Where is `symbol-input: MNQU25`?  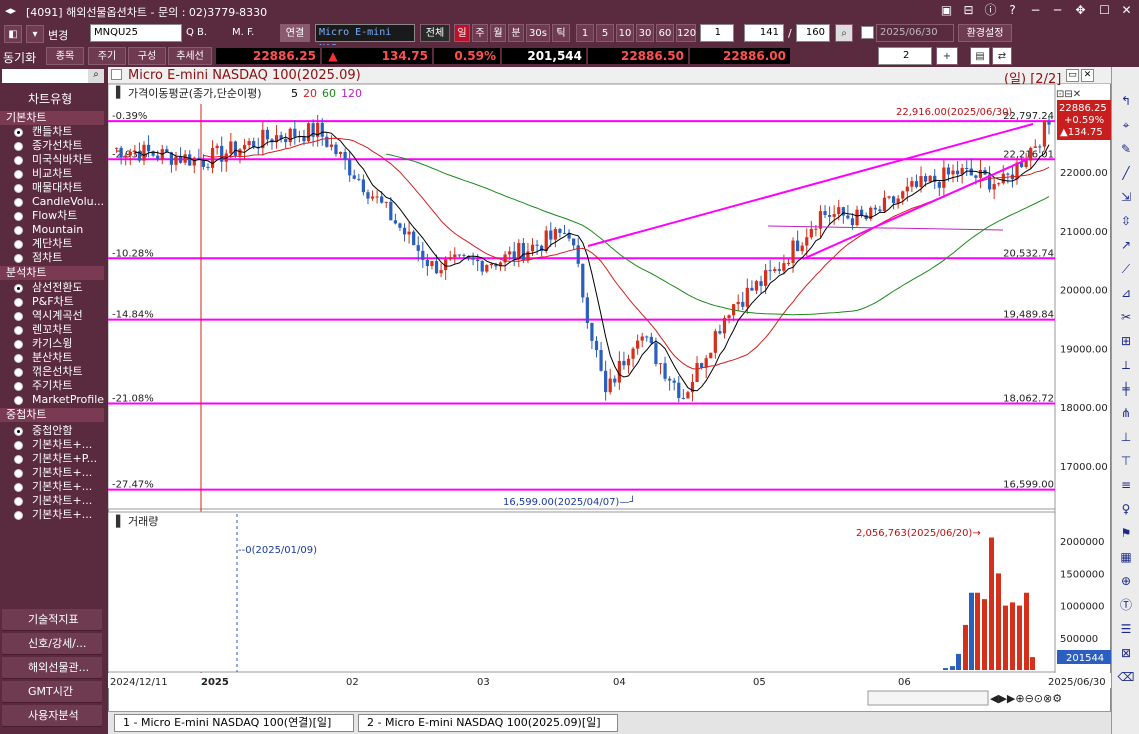 symbol-input: MNQU25 is located at coordinates (136, 33).